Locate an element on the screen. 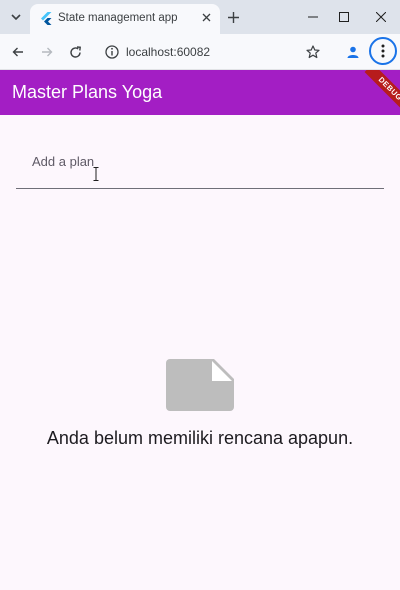 The image size is (400, 590). reload-icon is located at coordinates (75, 51).